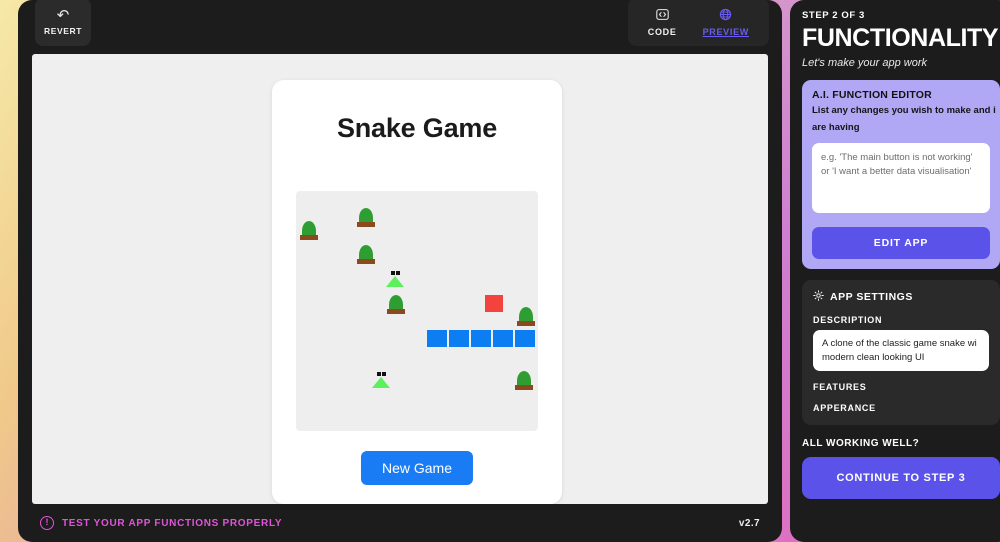 The image size is (1000, 542). What do you see at coordinates (901, 408) in the screenshot?
I see `appearance-label: APPERANCE` at bounding box center [901, 408].